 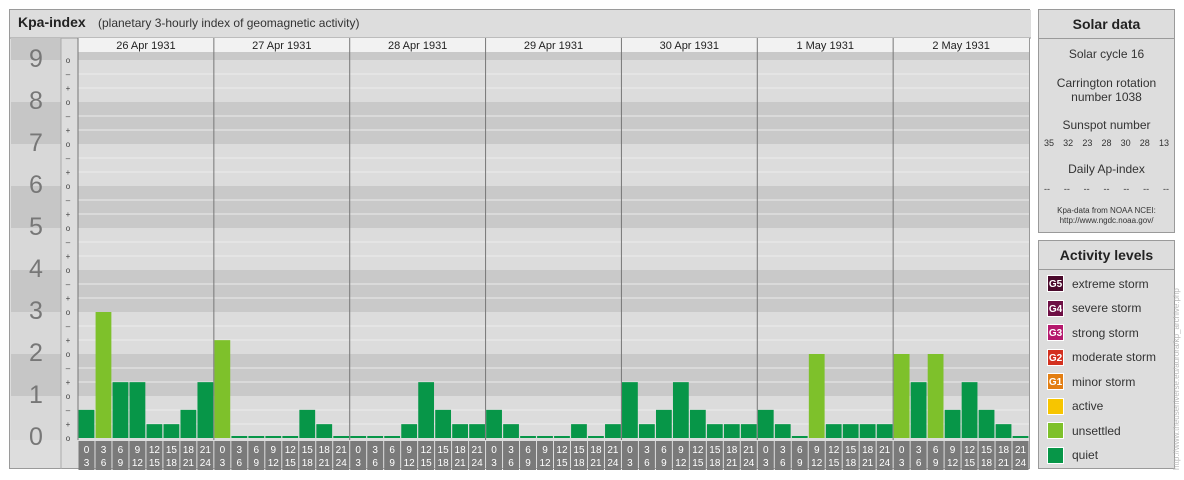 I want to click on day-label: 1 May 1931, so click(x=824, y=46).